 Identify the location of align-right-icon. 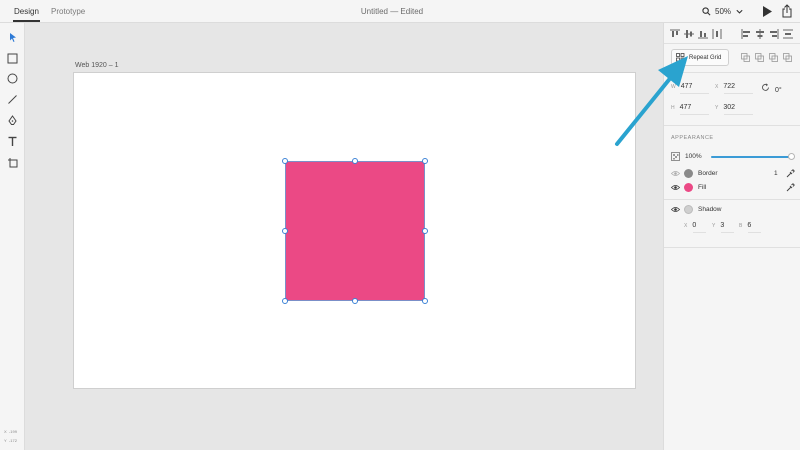
(774, 34).